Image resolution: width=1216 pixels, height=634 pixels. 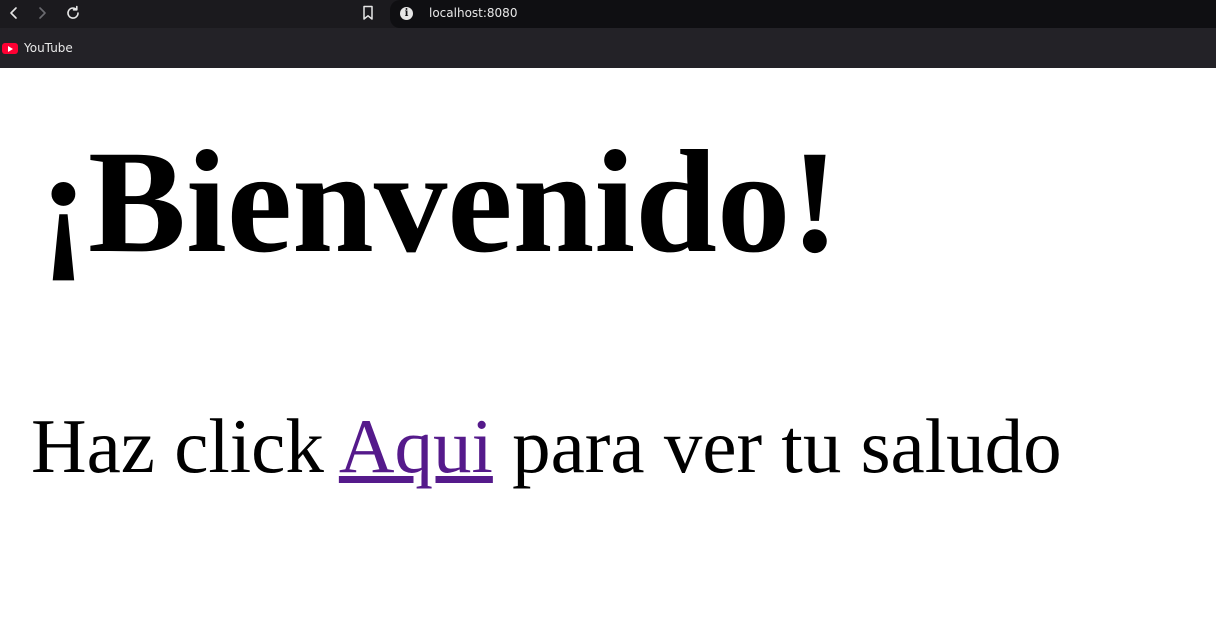 I want to click on back-button, so click(x=14, y=13).